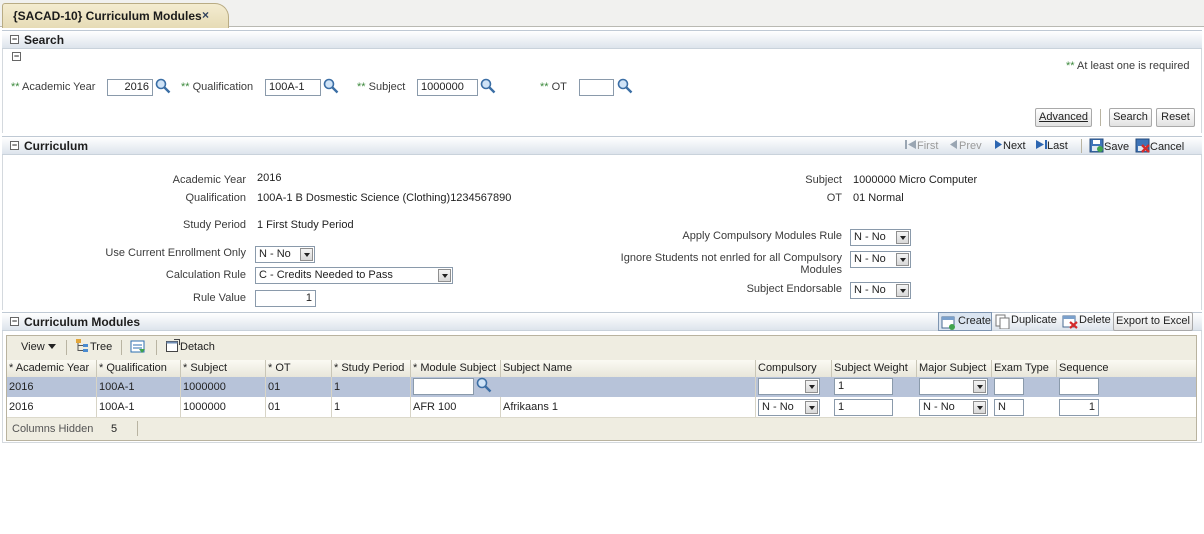 This screenshot has width=1204, height=534. What do you see at coordinates (447, 87) in the screenshot?
I see `subject-input: 1000000` at bounding box center [447, 87].